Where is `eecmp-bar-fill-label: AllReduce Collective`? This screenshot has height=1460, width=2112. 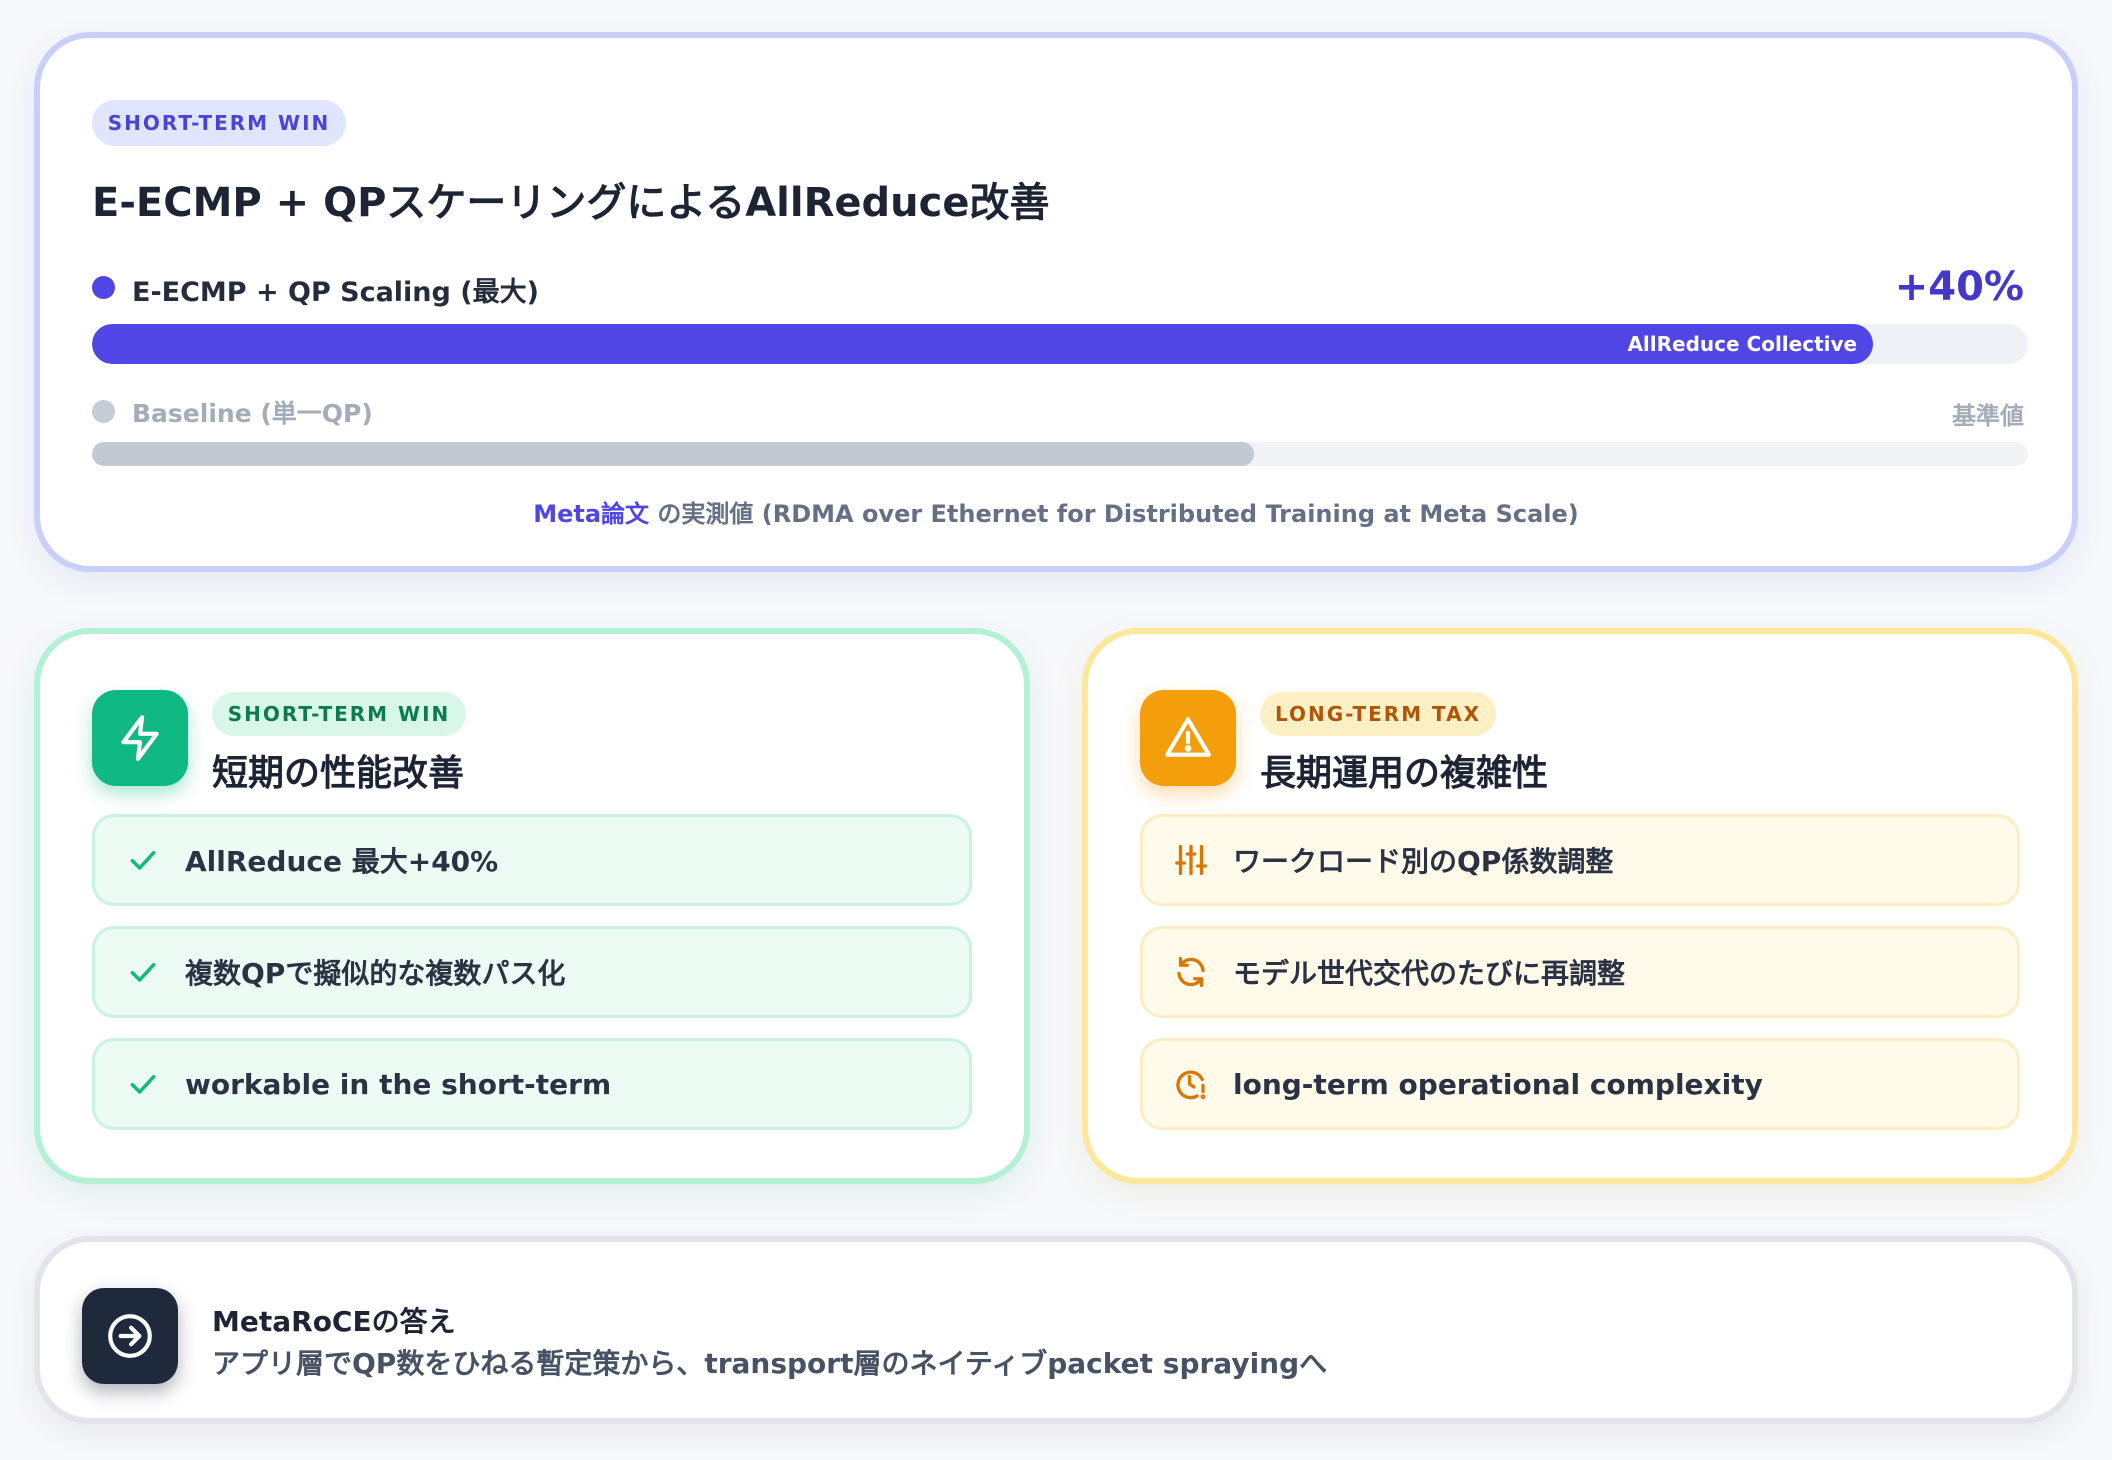 eecmp-bar-fill-label: AllReduce Collective is located at coordinates (1742, 344).